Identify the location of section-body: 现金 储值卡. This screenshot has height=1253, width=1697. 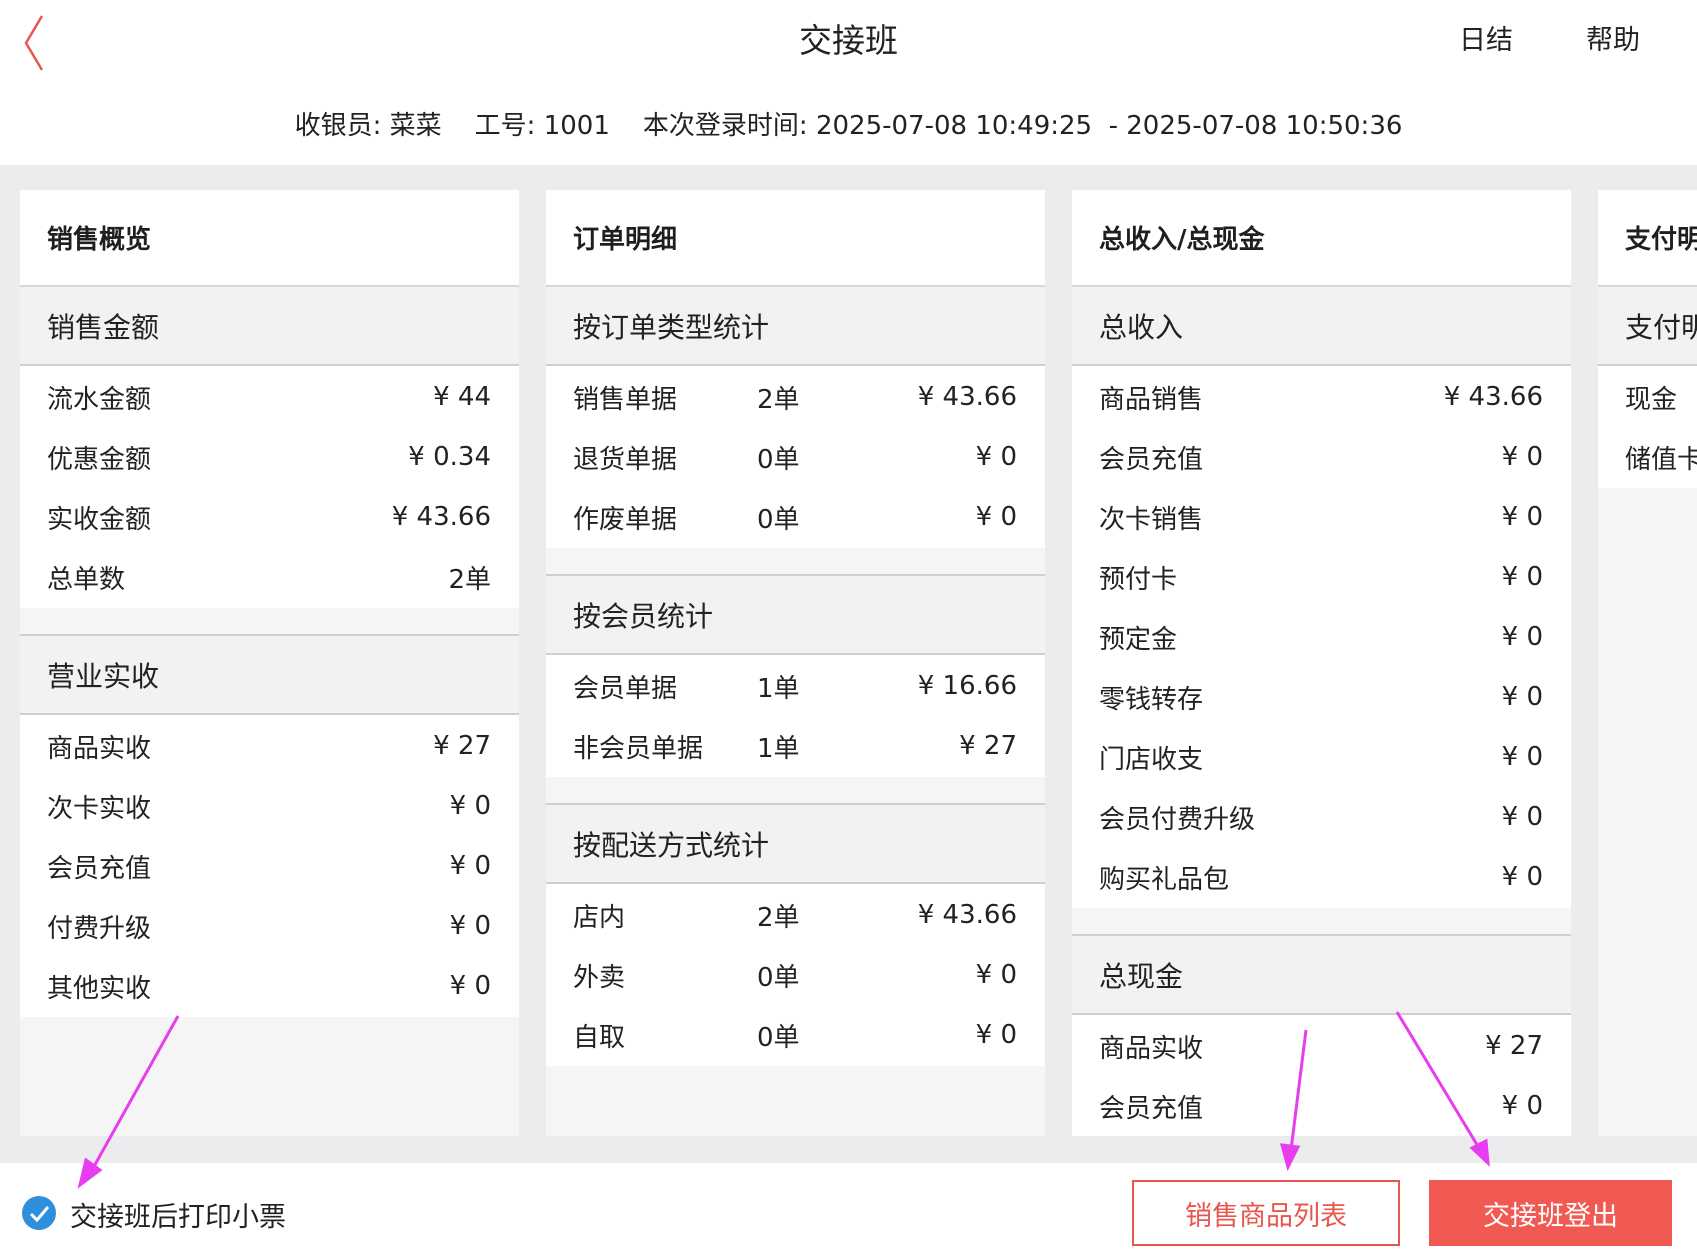
(1647, 427).